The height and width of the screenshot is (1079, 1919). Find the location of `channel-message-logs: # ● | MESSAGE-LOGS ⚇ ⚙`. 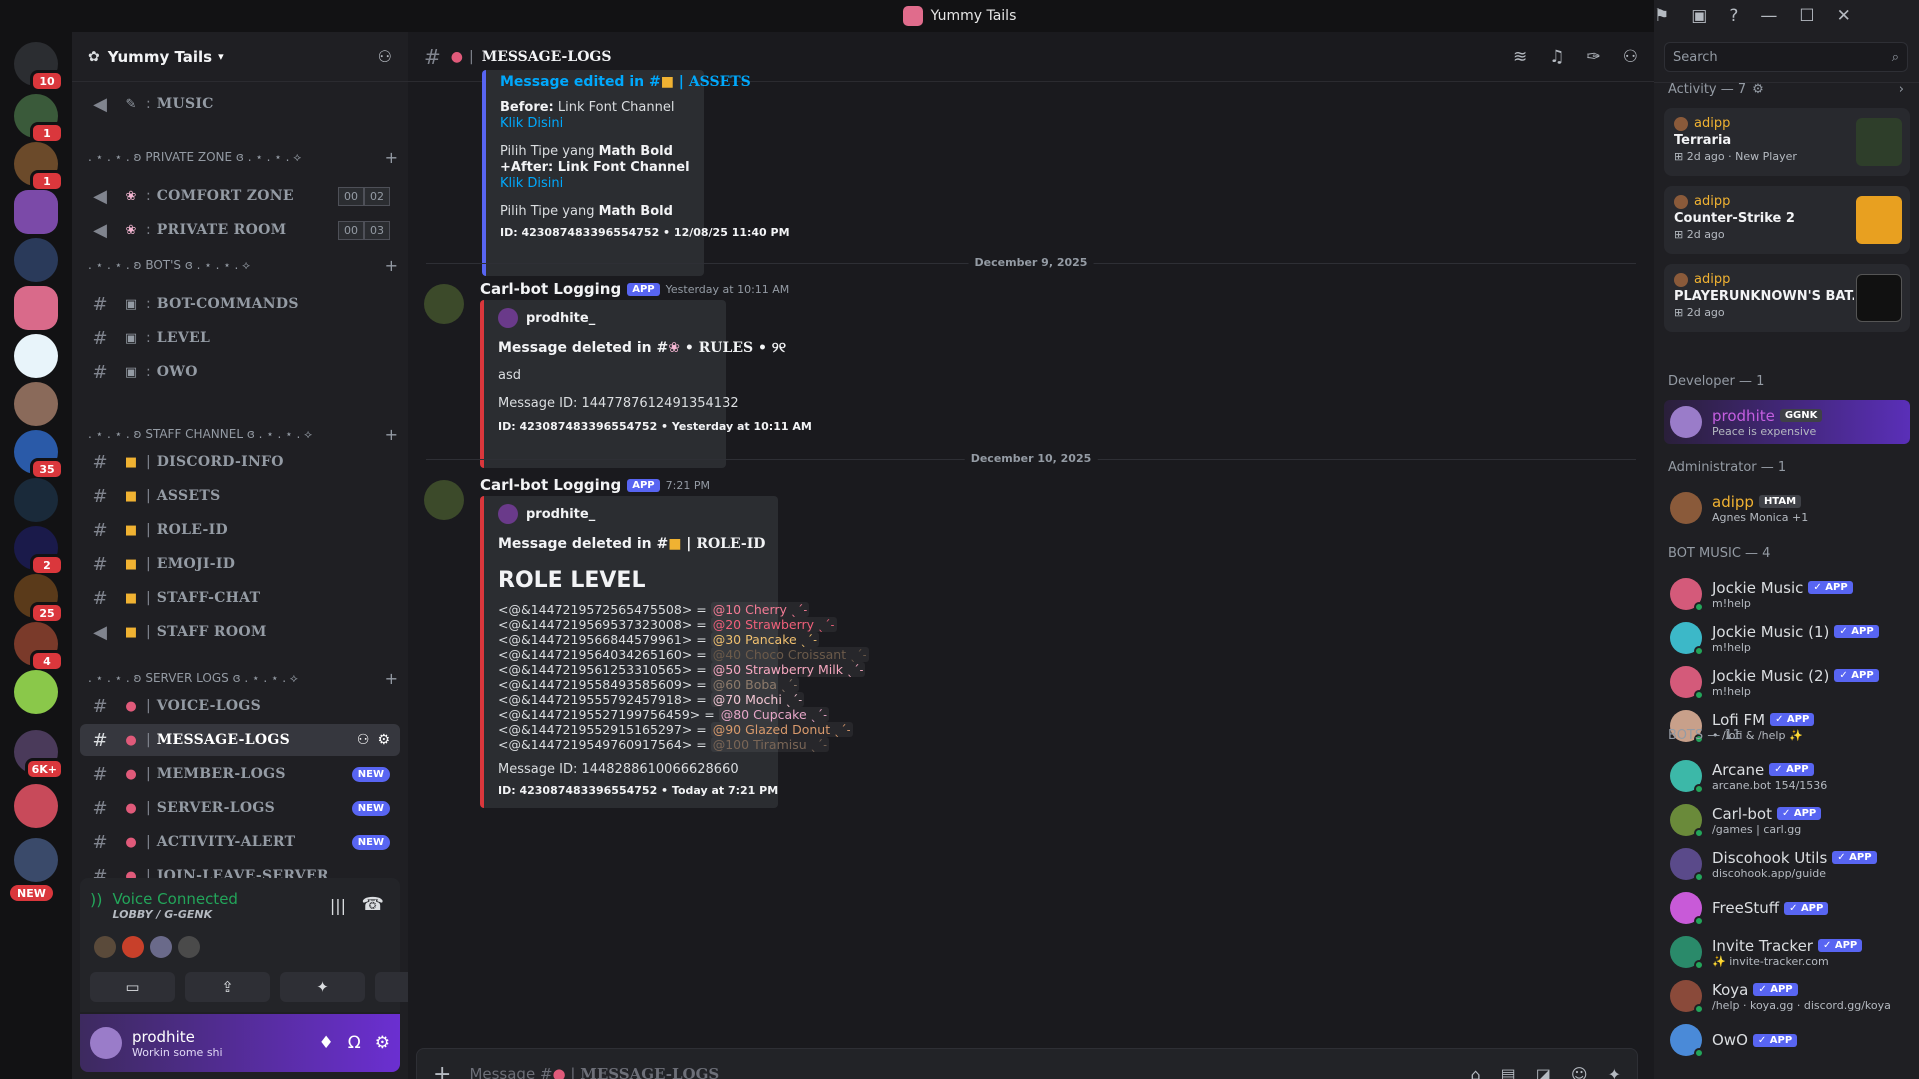

channel-message-logs: # ● | MESSAGE-LOGS ⚇ ⚙ is located at coordinates (240, 740).